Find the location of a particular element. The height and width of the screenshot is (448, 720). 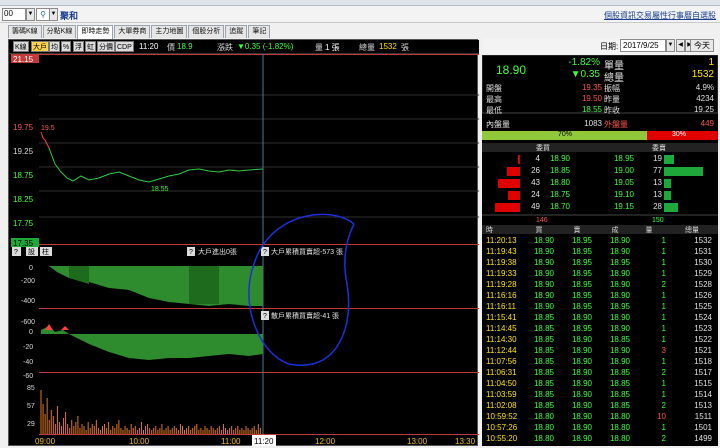

ask-total: 150 is located at coordinates (658, 220).